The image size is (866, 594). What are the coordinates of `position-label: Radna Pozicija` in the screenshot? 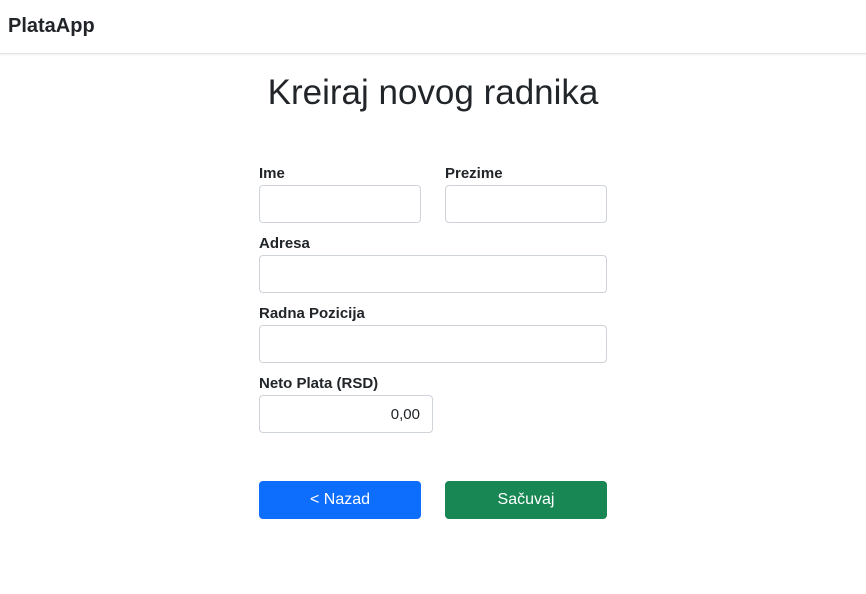 It's located at (312, 313).